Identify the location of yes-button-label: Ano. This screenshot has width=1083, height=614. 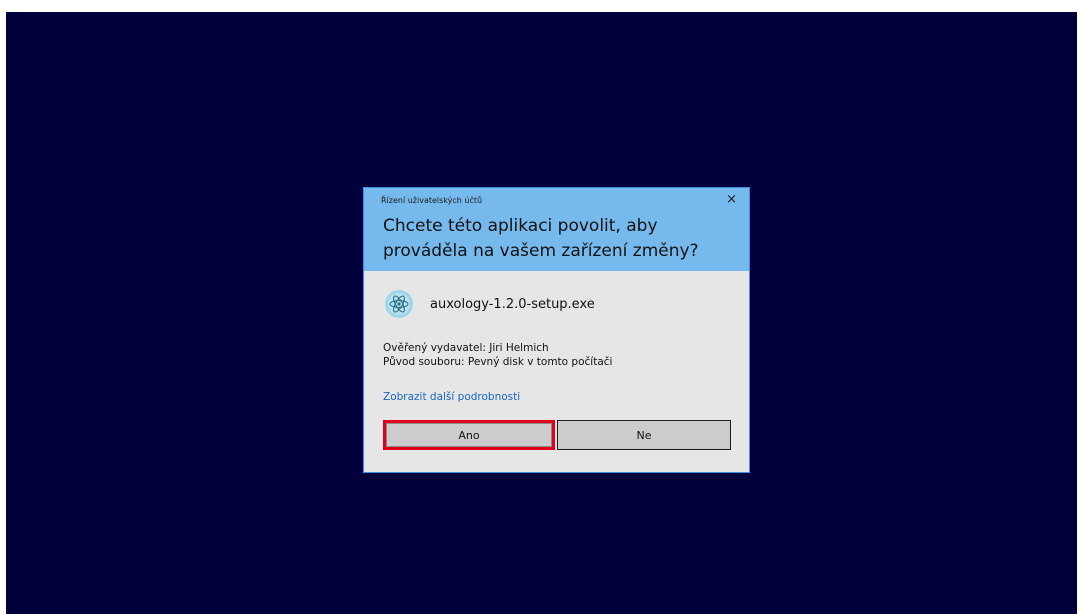
(469, 435).